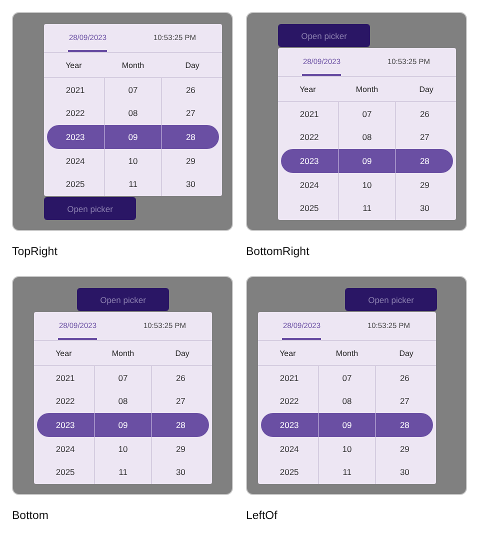  I want to click on demo-label: TopRight, so click(35, 252).